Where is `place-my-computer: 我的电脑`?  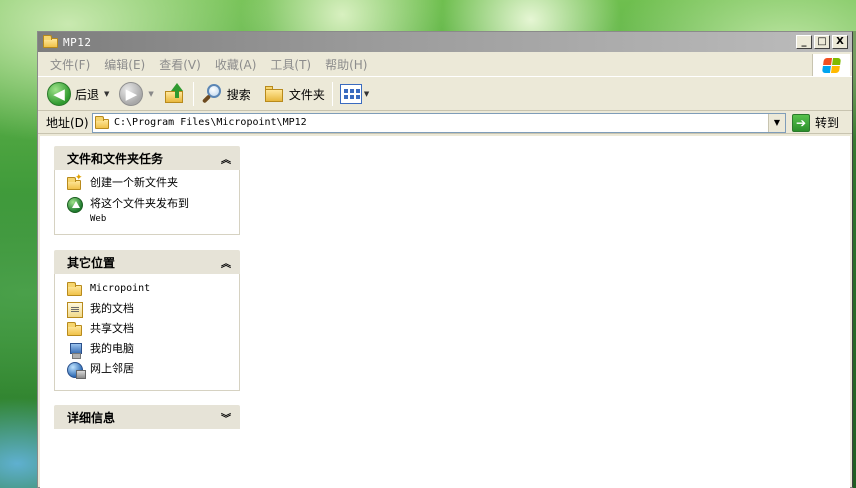
place-my-computer: 我的电脑 is located at coordinates (149, 352).